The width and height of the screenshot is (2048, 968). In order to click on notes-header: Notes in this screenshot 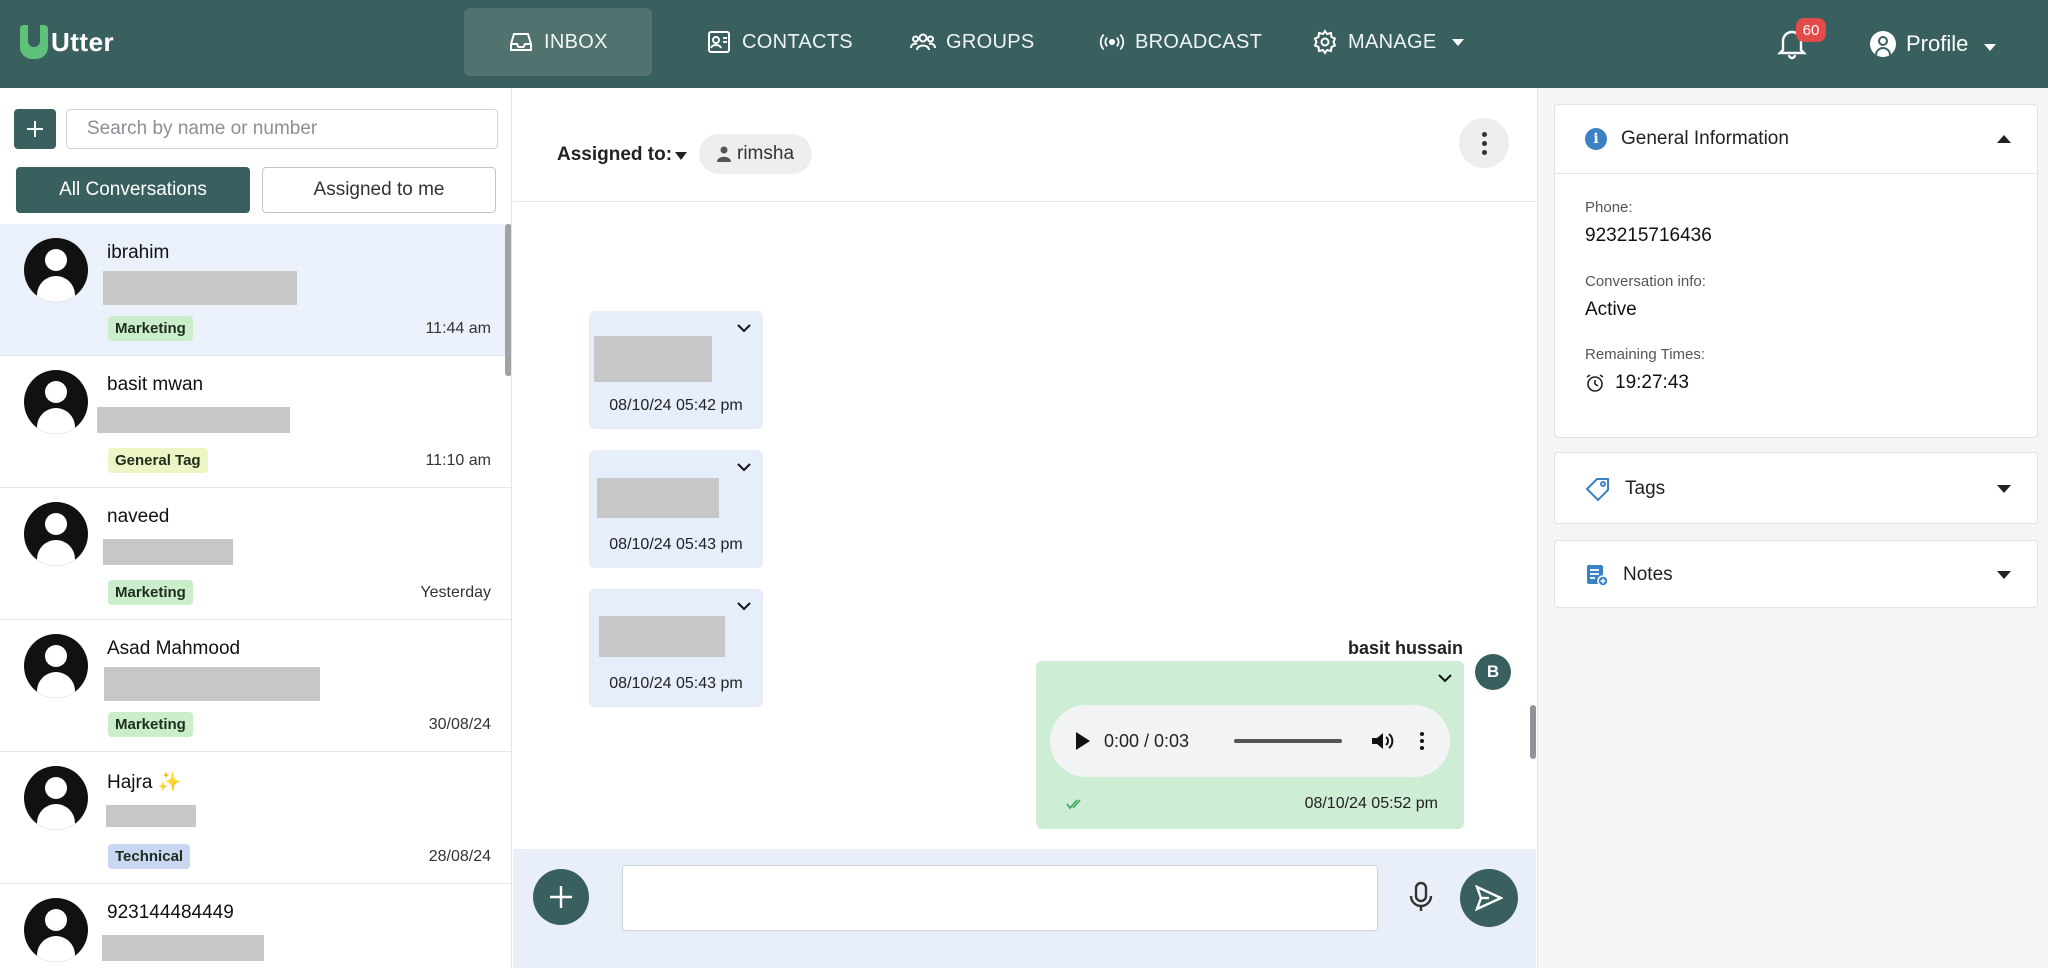, I will do `click(1797, 575)`.